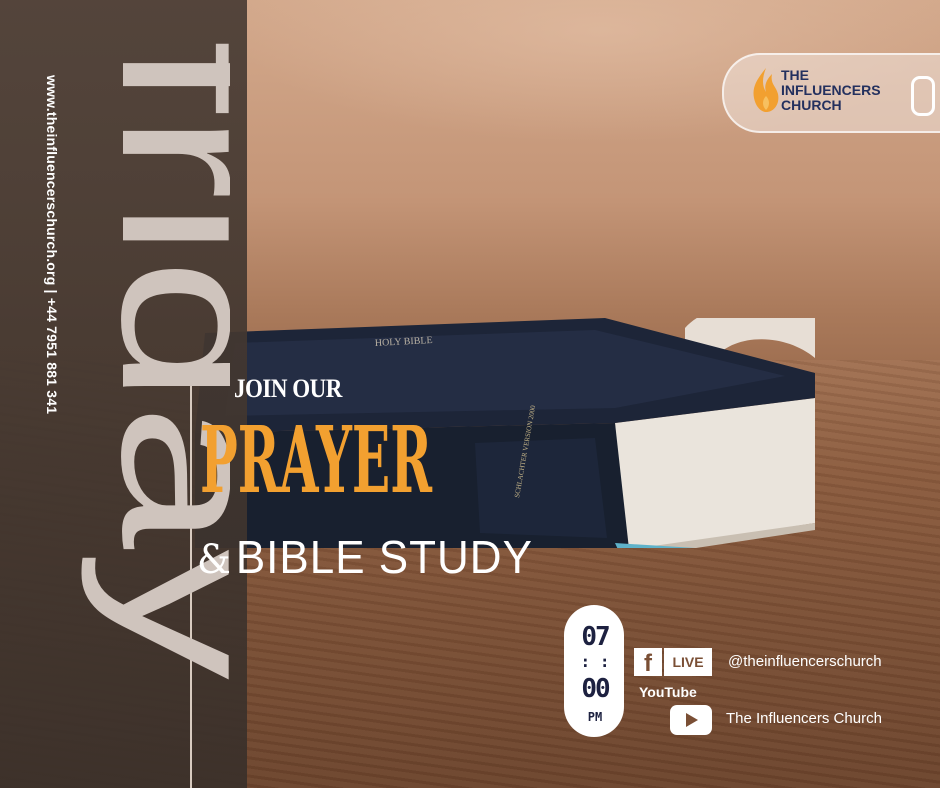  What do you see at coordinates (384, 558) in the screenshot?
I see `bible-study-text: BIBLE STUDY` at bounding box center [384, 558].